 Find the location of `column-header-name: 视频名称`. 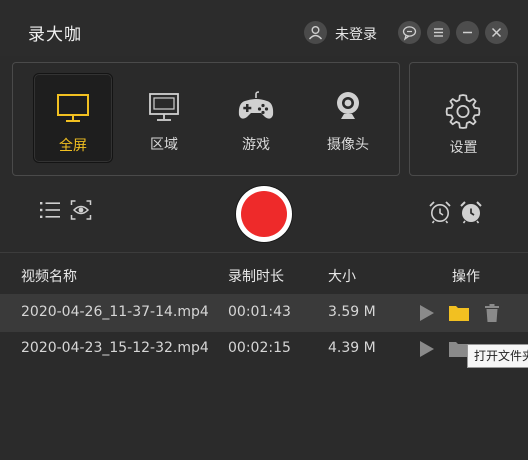

column-header-name: 视频名称 is located at coordinates (49, 277).